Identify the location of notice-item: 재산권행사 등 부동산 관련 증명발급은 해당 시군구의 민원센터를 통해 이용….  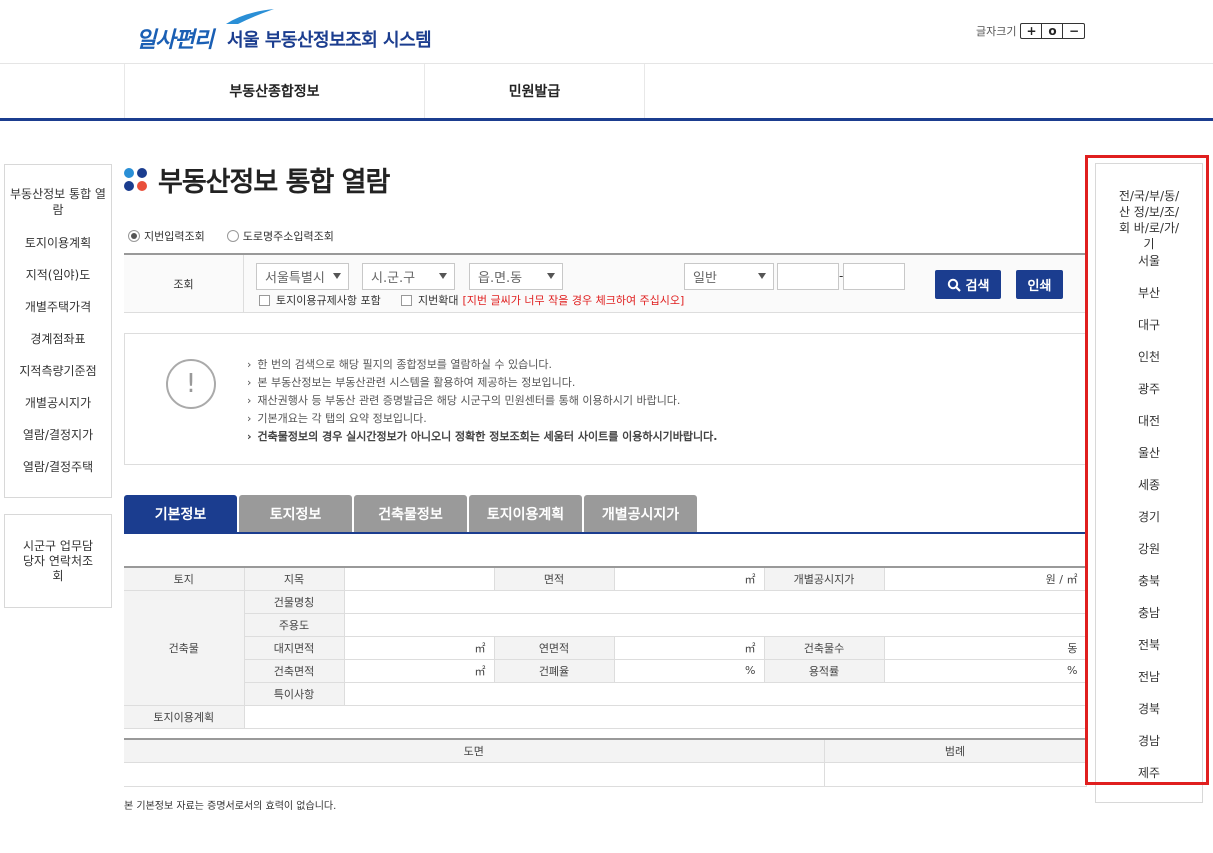
(482, 401).